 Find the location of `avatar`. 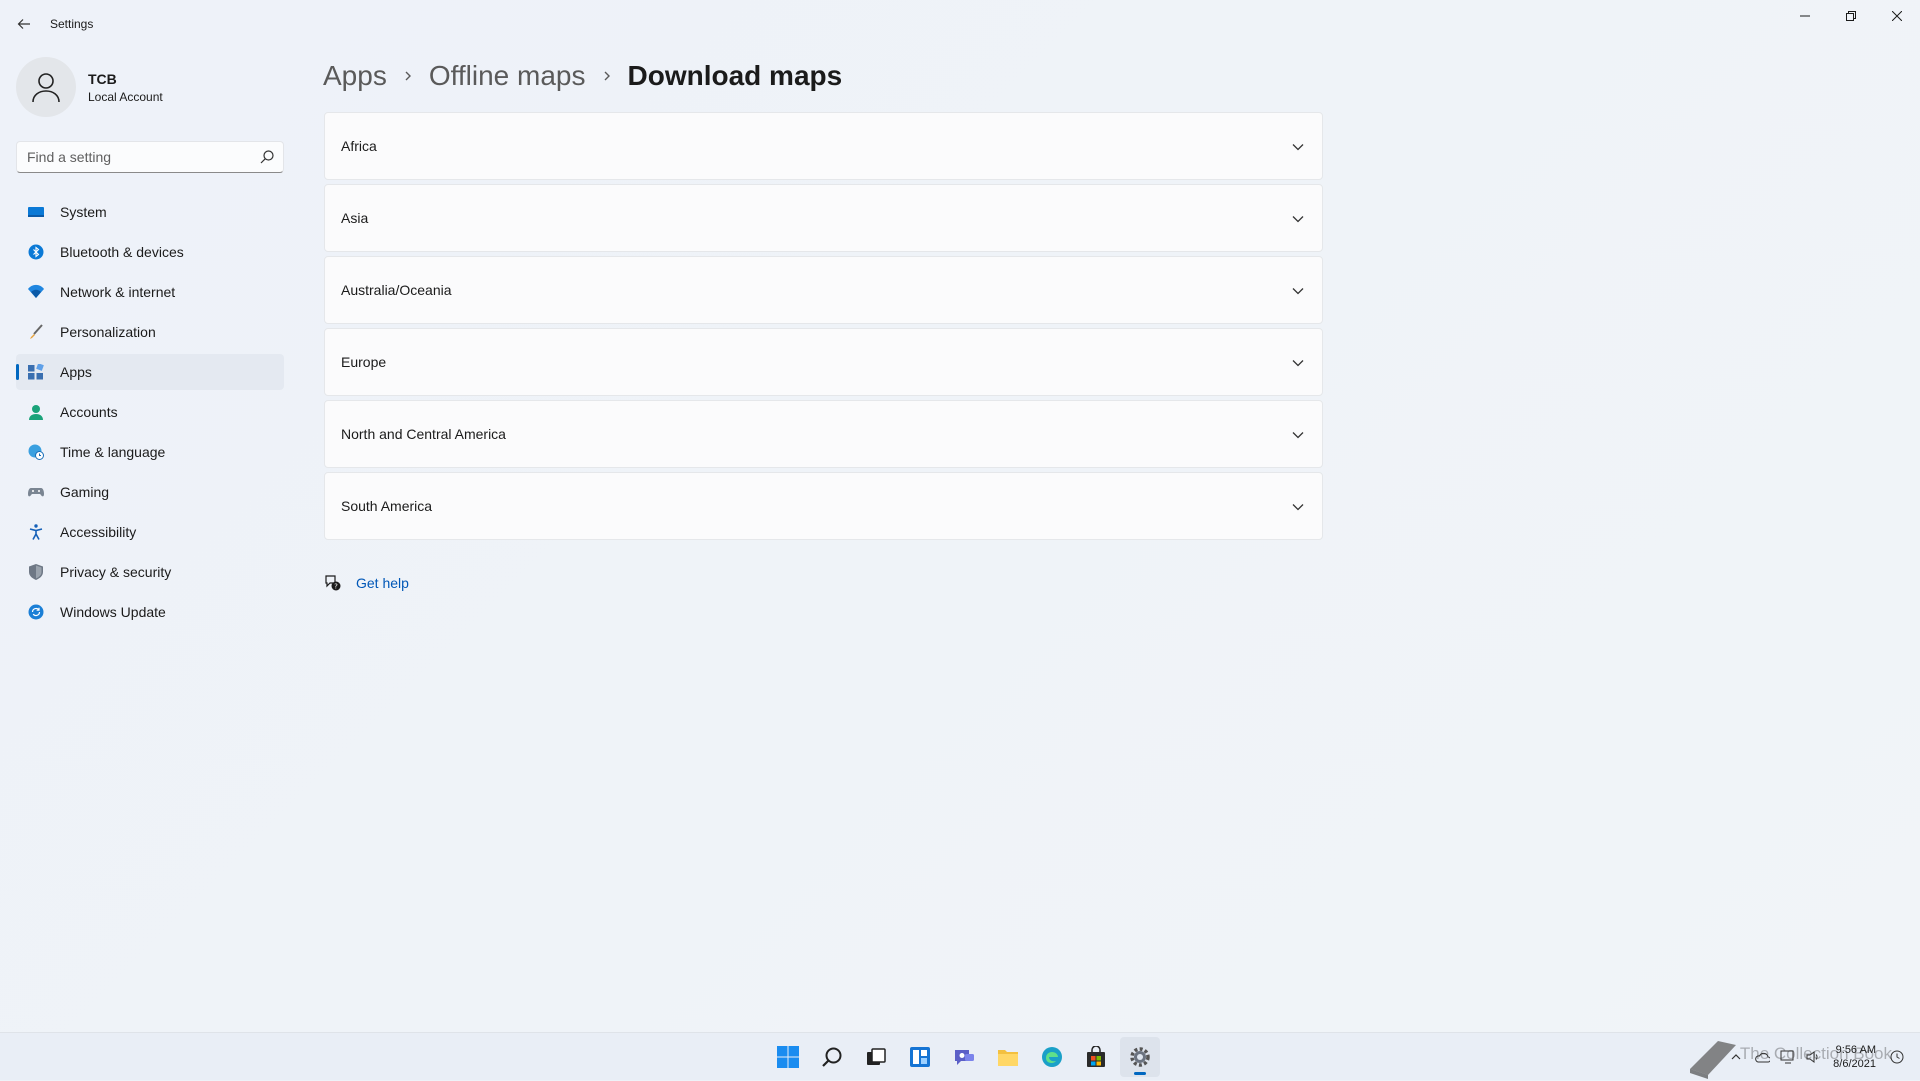

avatar is located at coordinates (46, 87).